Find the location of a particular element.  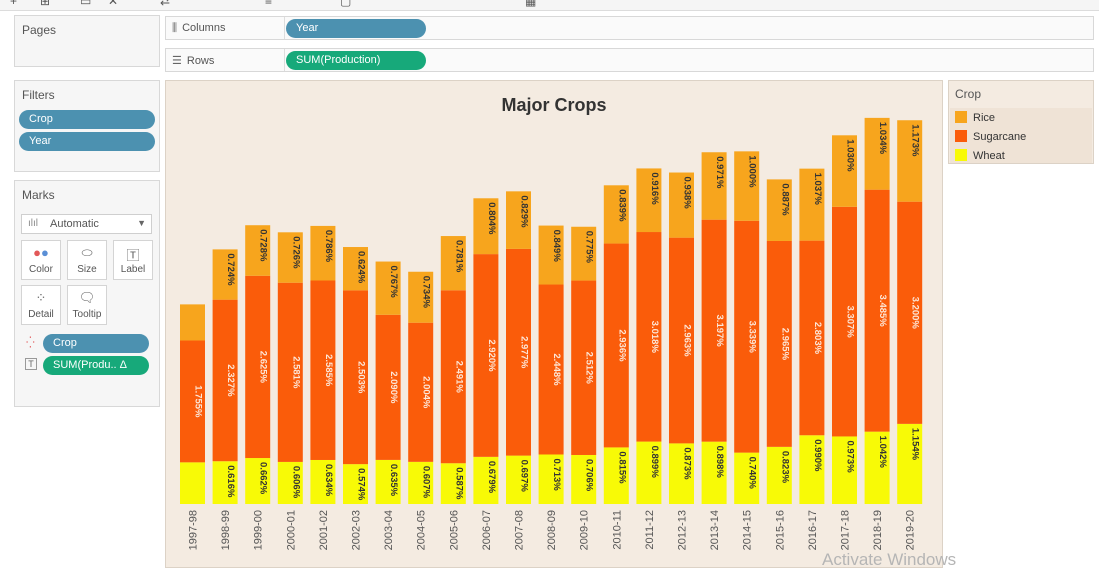

chevron-down-icon: ▼ is located at coordinates (141, 223).